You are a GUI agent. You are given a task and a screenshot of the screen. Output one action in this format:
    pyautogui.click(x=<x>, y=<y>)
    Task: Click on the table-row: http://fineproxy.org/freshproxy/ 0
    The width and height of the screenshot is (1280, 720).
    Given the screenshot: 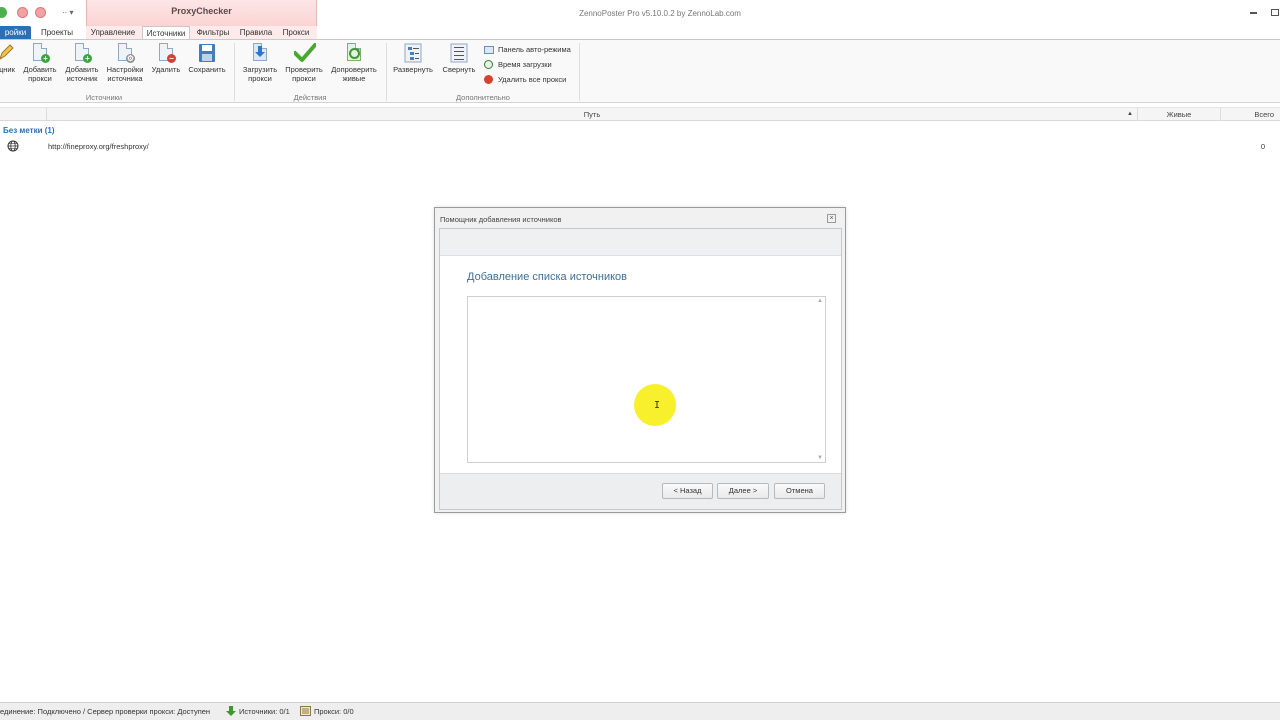 What is the action you would take?
    pyautogui.click(x=640, y=146)
    